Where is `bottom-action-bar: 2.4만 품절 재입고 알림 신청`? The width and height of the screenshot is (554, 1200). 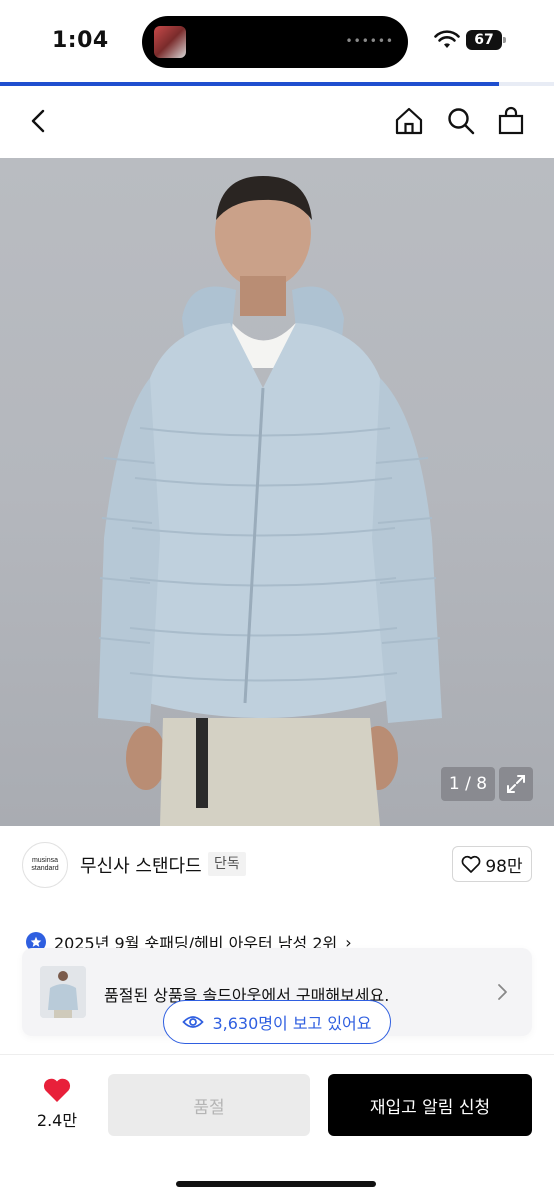 bottom-action-bar: 2.4만 품절 재입고 알림 신청 is located at coordinates (277, 1127).